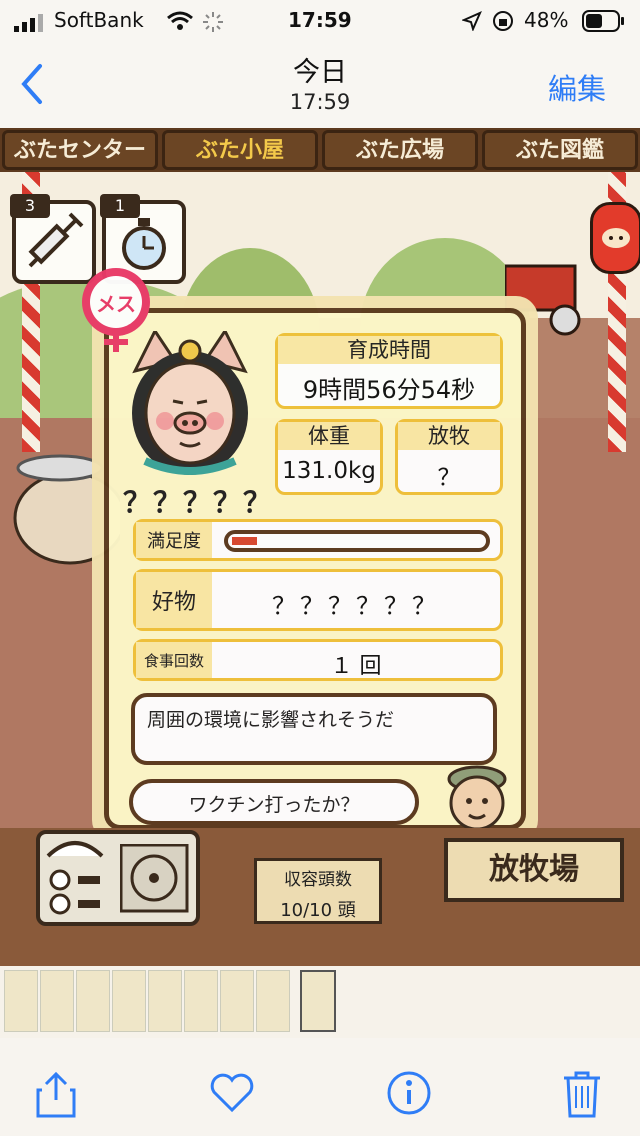 This screenshot has height=1136, width=640. What do you see at coordinates (329, 457) in the screenshot?
I see `weight-box: 体重 131.0kg` at bounding box center [329, 457].